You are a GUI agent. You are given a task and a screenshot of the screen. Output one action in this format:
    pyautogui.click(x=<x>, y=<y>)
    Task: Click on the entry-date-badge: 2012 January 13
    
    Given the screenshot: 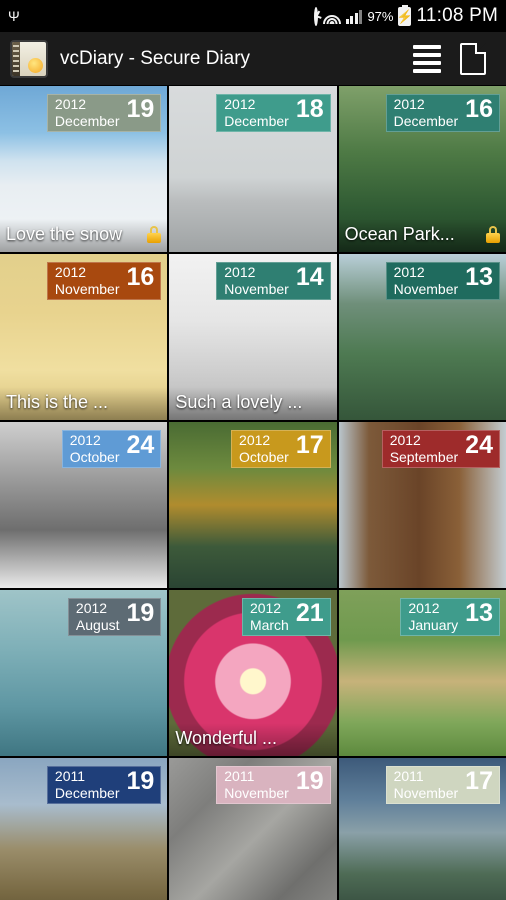 What is the action you would take?
    pyautogui.click(x=450, y=617)
    